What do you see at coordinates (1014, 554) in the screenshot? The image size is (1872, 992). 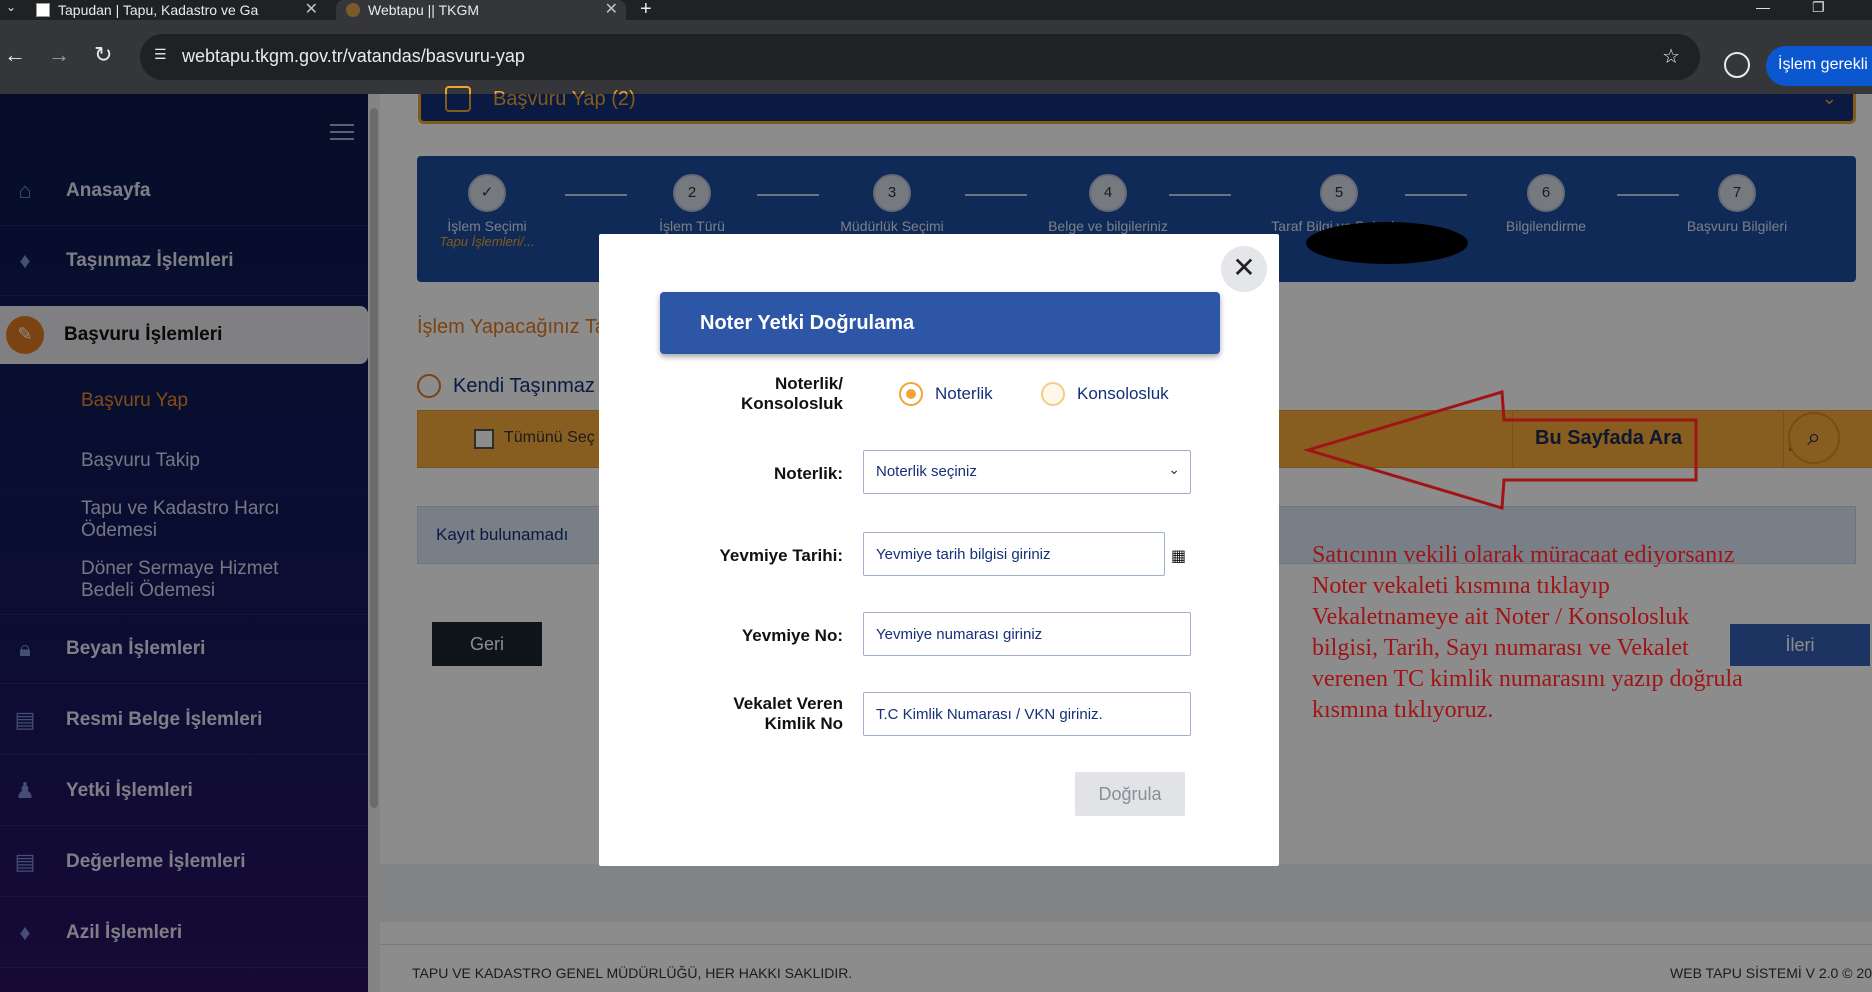 I see `date-input` at bounding box center [1014, 554].